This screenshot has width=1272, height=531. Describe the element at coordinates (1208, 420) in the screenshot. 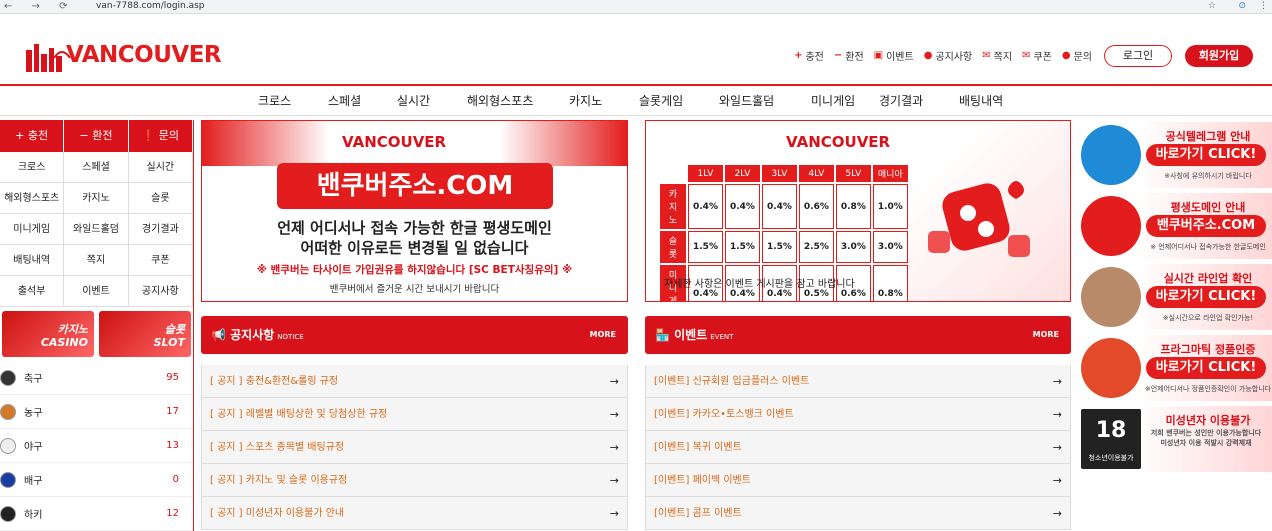

I see `promo-title: 미성년자 이용불가` at that location.